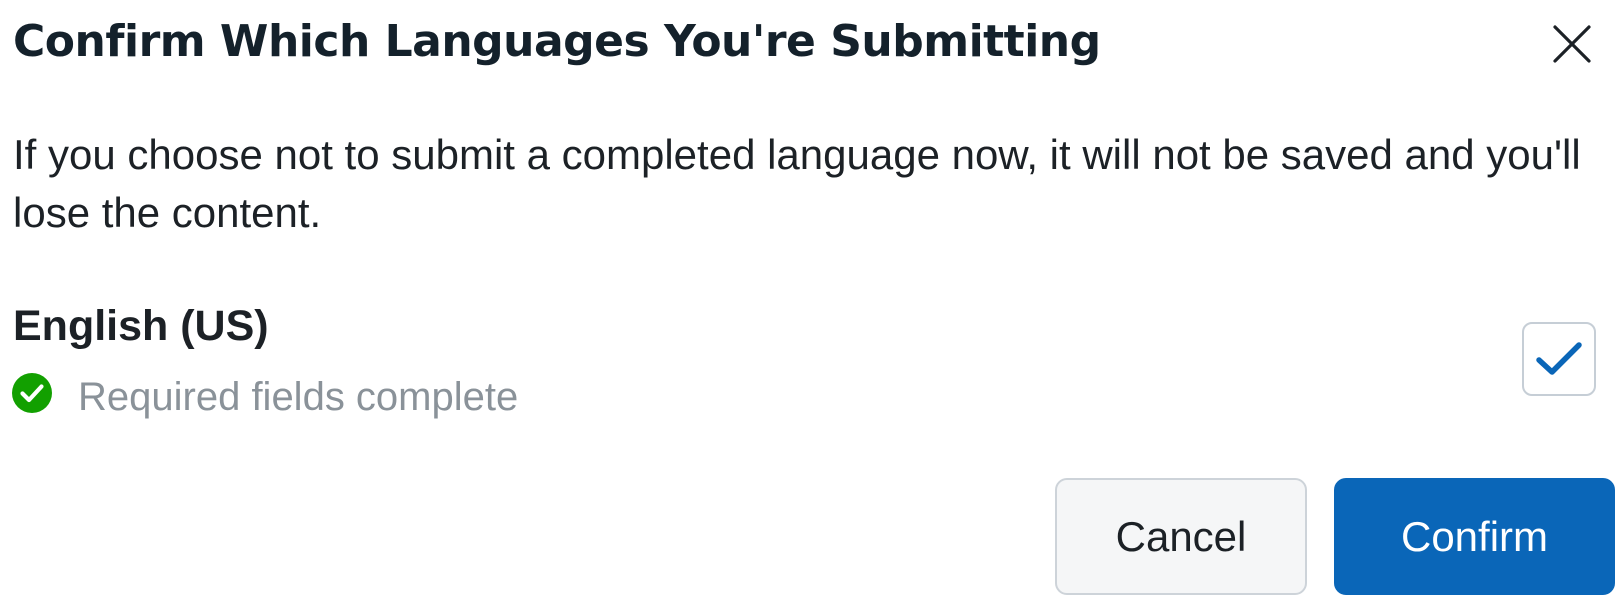 The image size is (1624, 602). I want to click on check-circle-icon, so click(32, 393).